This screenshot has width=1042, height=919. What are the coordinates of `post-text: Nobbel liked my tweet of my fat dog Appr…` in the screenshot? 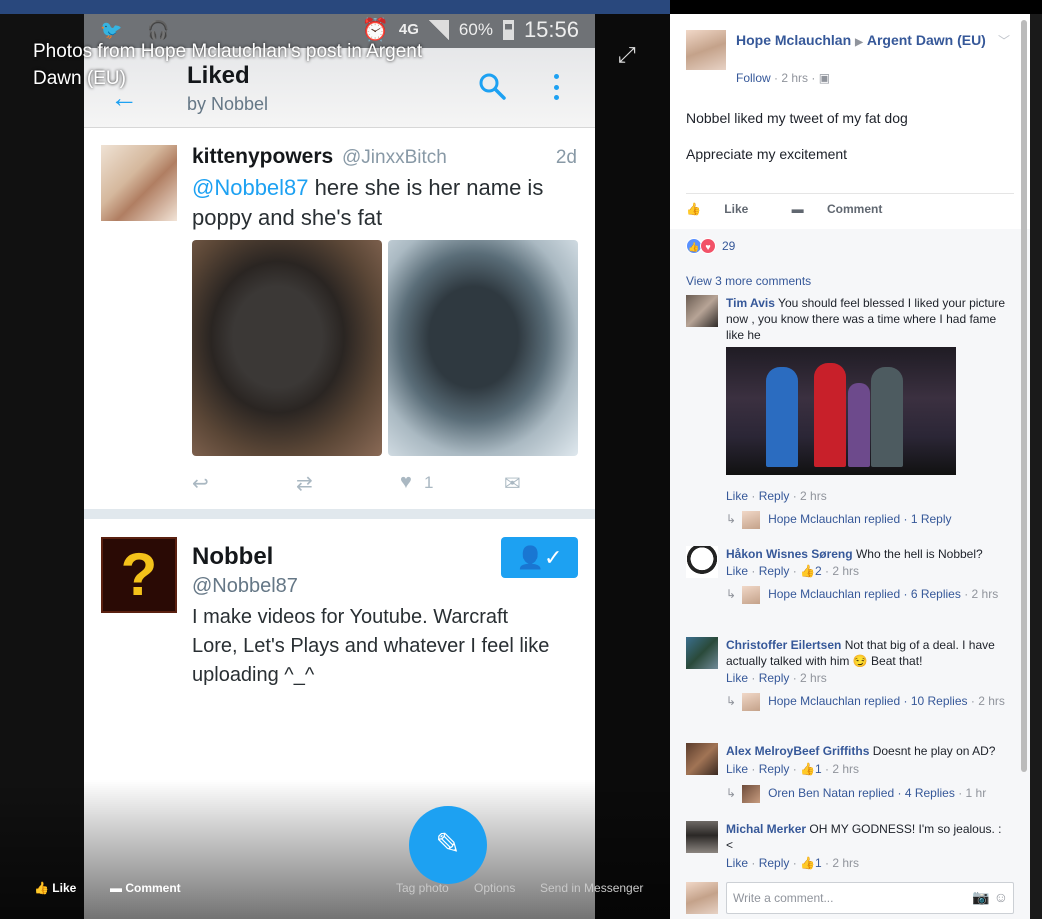 It's located at (846, 144).